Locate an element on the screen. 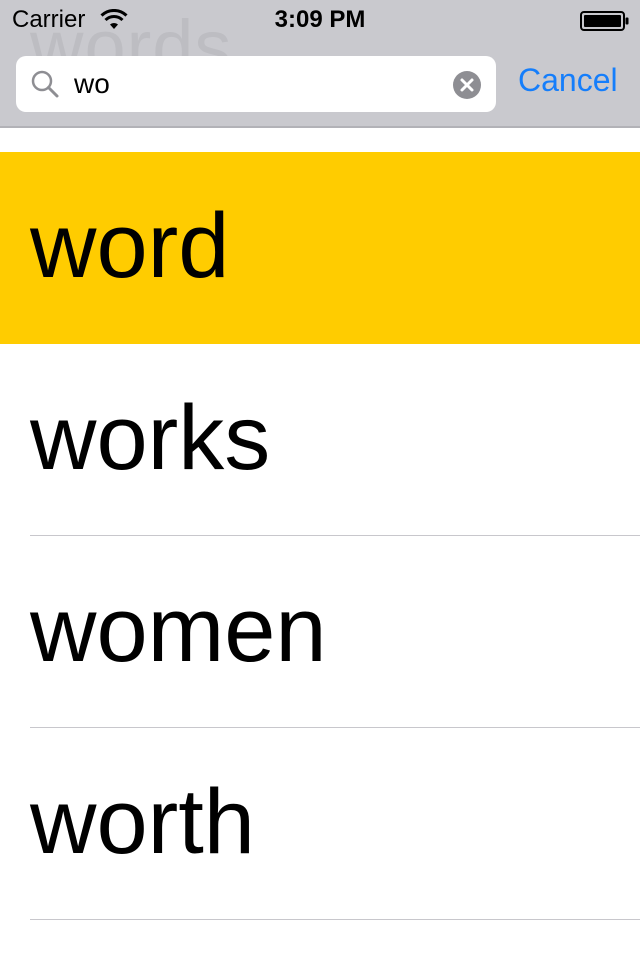 This screenshot has height=960, width=640. list-item-label: word is located at coordinates (130, 246).